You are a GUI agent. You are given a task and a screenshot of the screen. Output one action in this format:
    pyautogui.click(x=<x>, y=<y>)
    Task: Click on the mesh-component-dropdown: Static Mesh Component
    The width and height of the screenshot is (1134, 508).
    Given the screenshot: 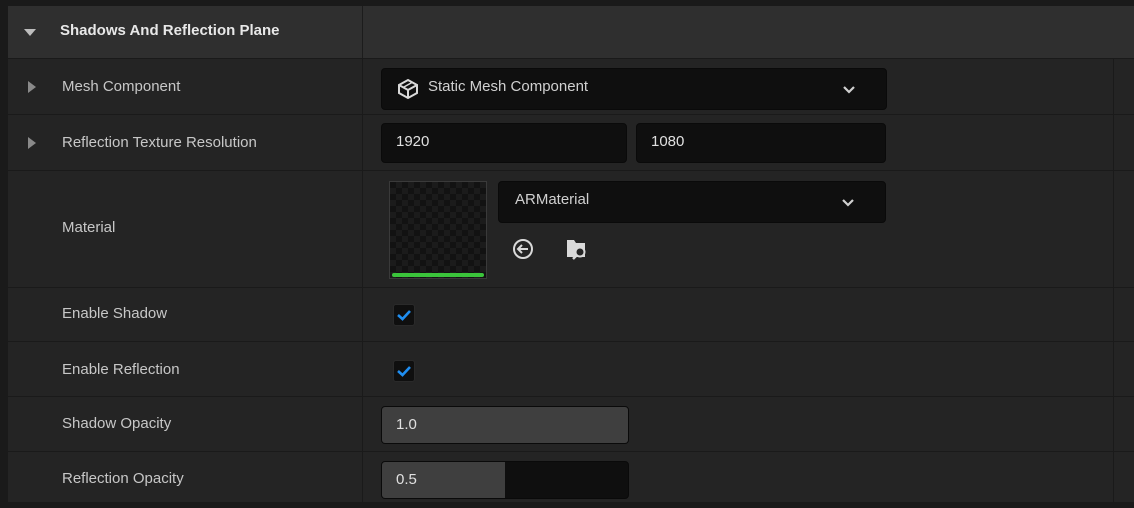 What is the action you would take?
    pyautogui.click(x=634, y=89)
    